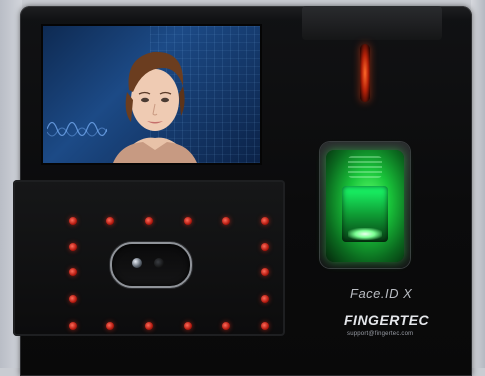 The image size is (485, 376). What do you see at coordinates (365, 167) in the screenshot?
I see `fingerprint-ridges` at bounding box center [365, 167].